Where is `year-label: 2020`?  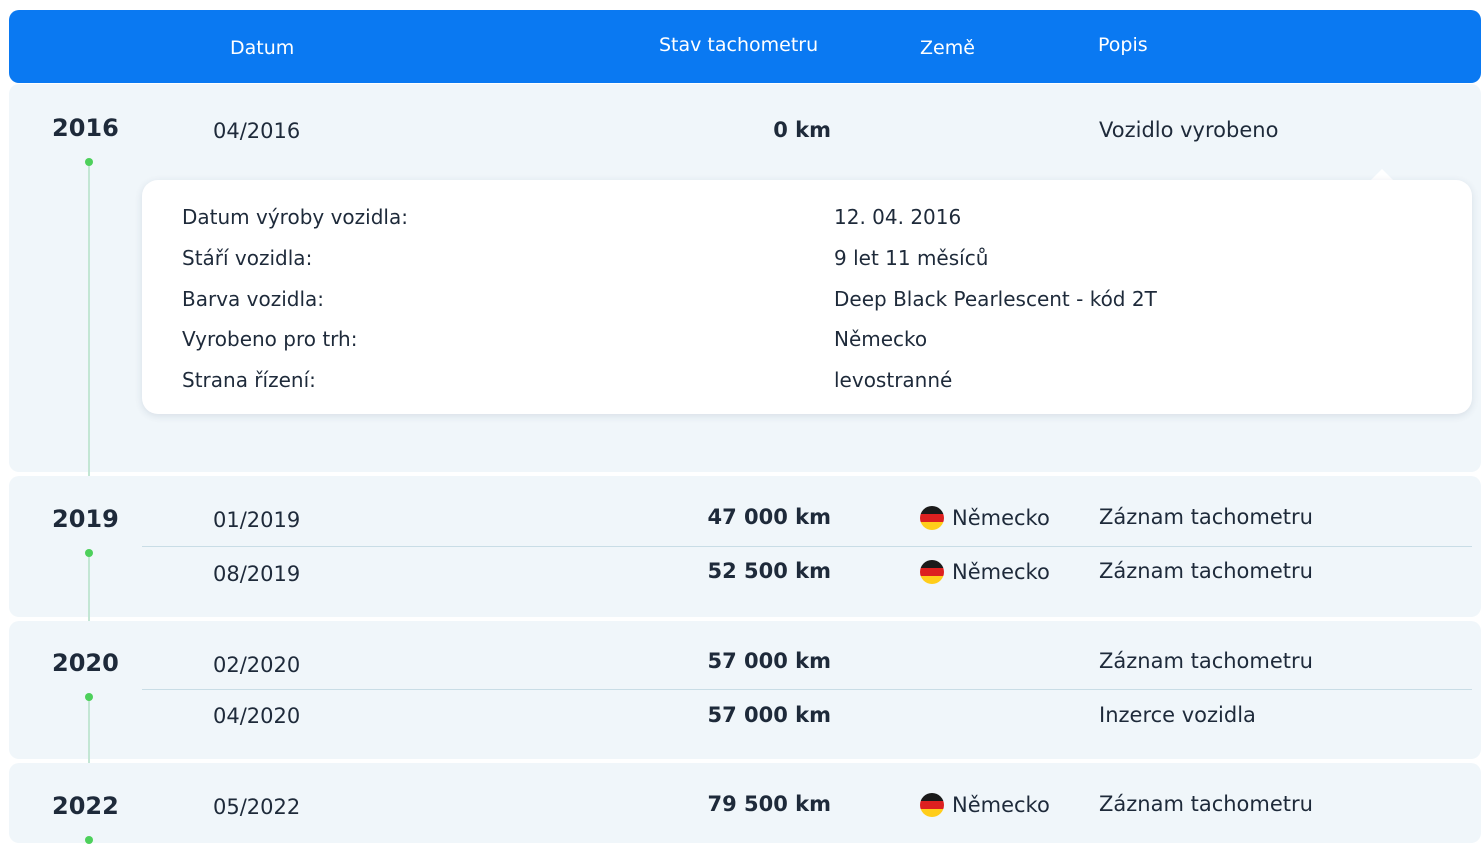
year-label: 2020 is located at coordinates (85, 663).